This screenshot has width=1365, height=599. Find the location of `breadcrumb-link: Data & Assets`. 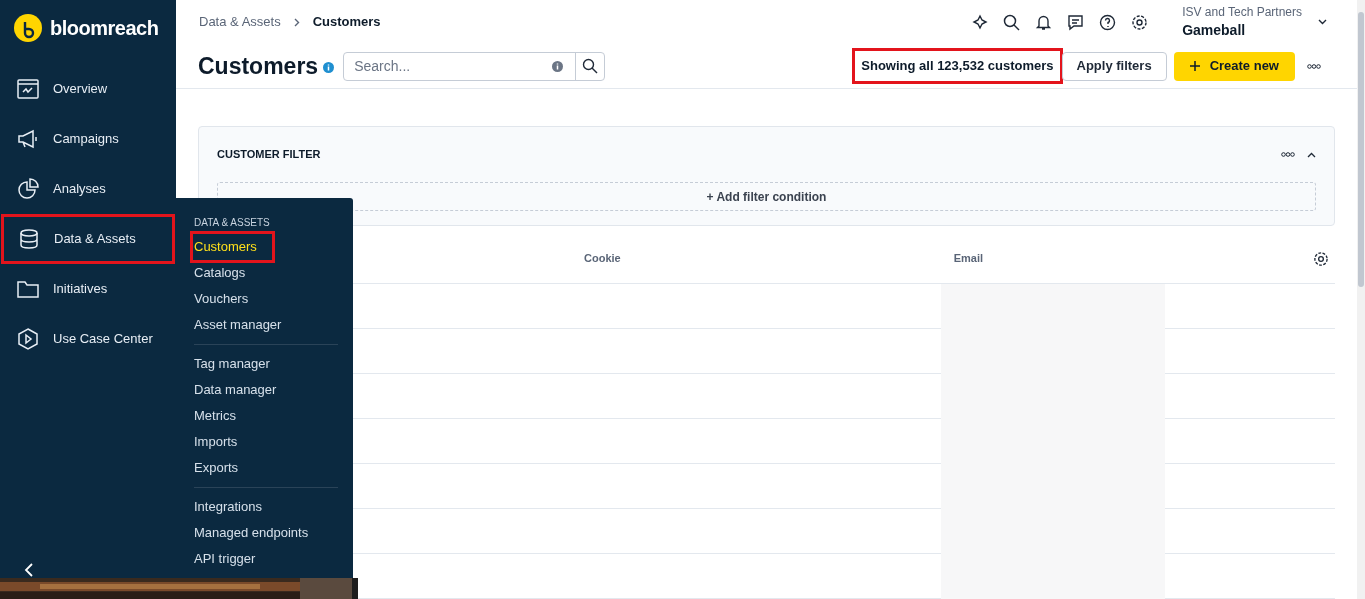

breadcrumb-link: Data & Assets is located at coordinates (240, 22).